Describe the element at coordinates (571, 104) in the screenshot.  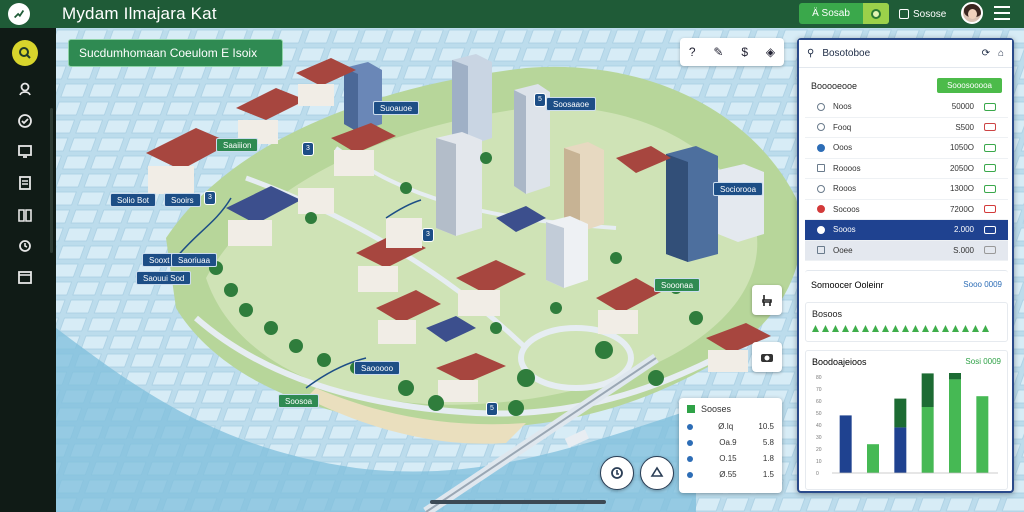
I see `map-label: Soosaaoe` at that location.